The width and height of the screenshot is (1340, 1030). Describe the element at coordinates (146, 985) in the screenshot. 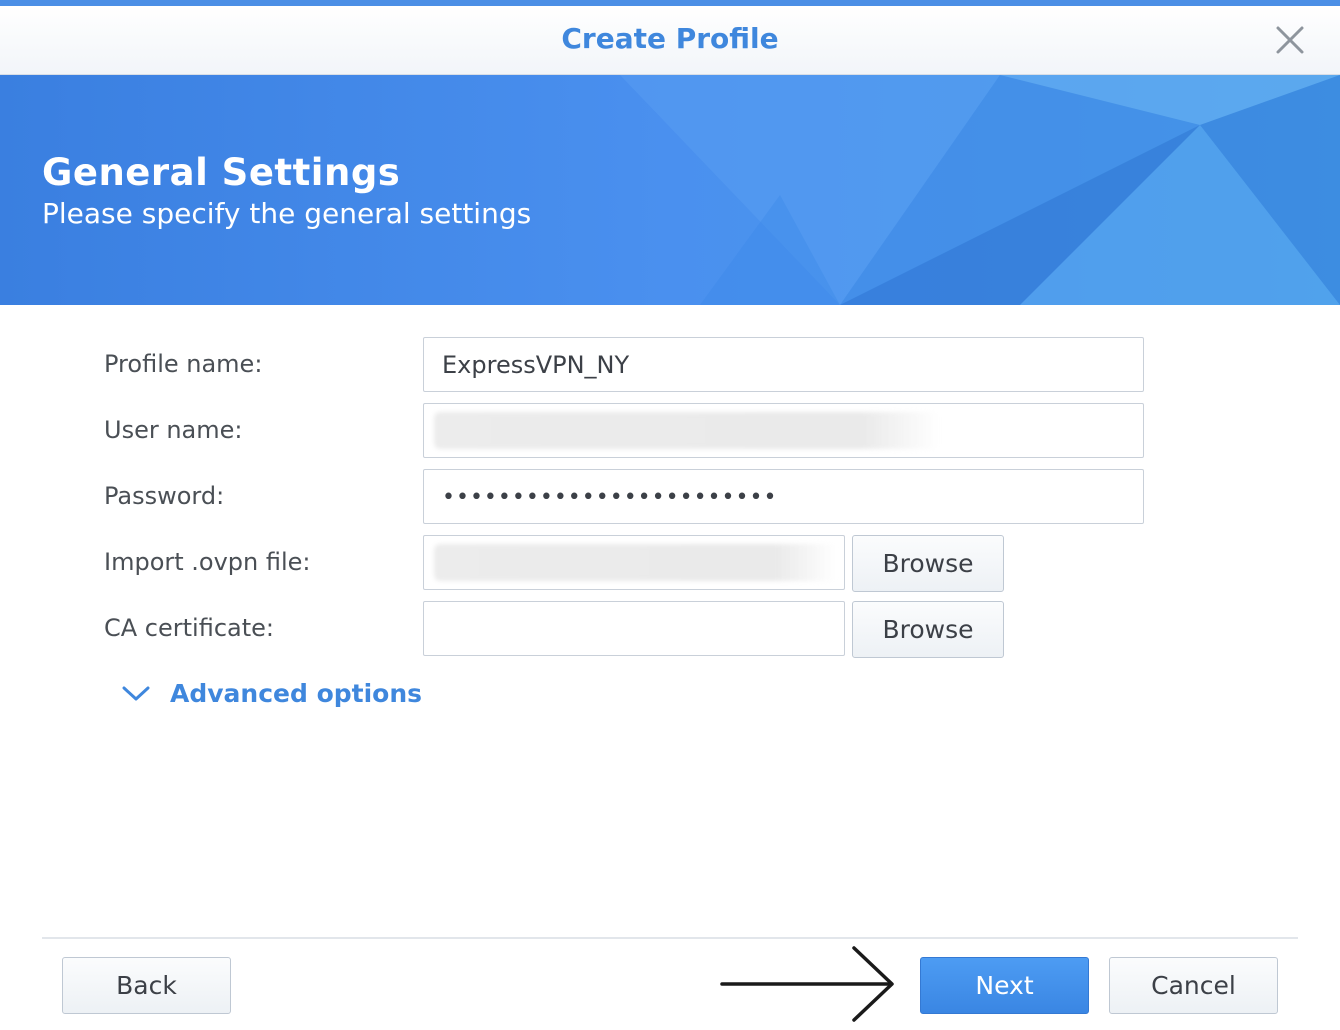

I see `back-button: Back` at that location.